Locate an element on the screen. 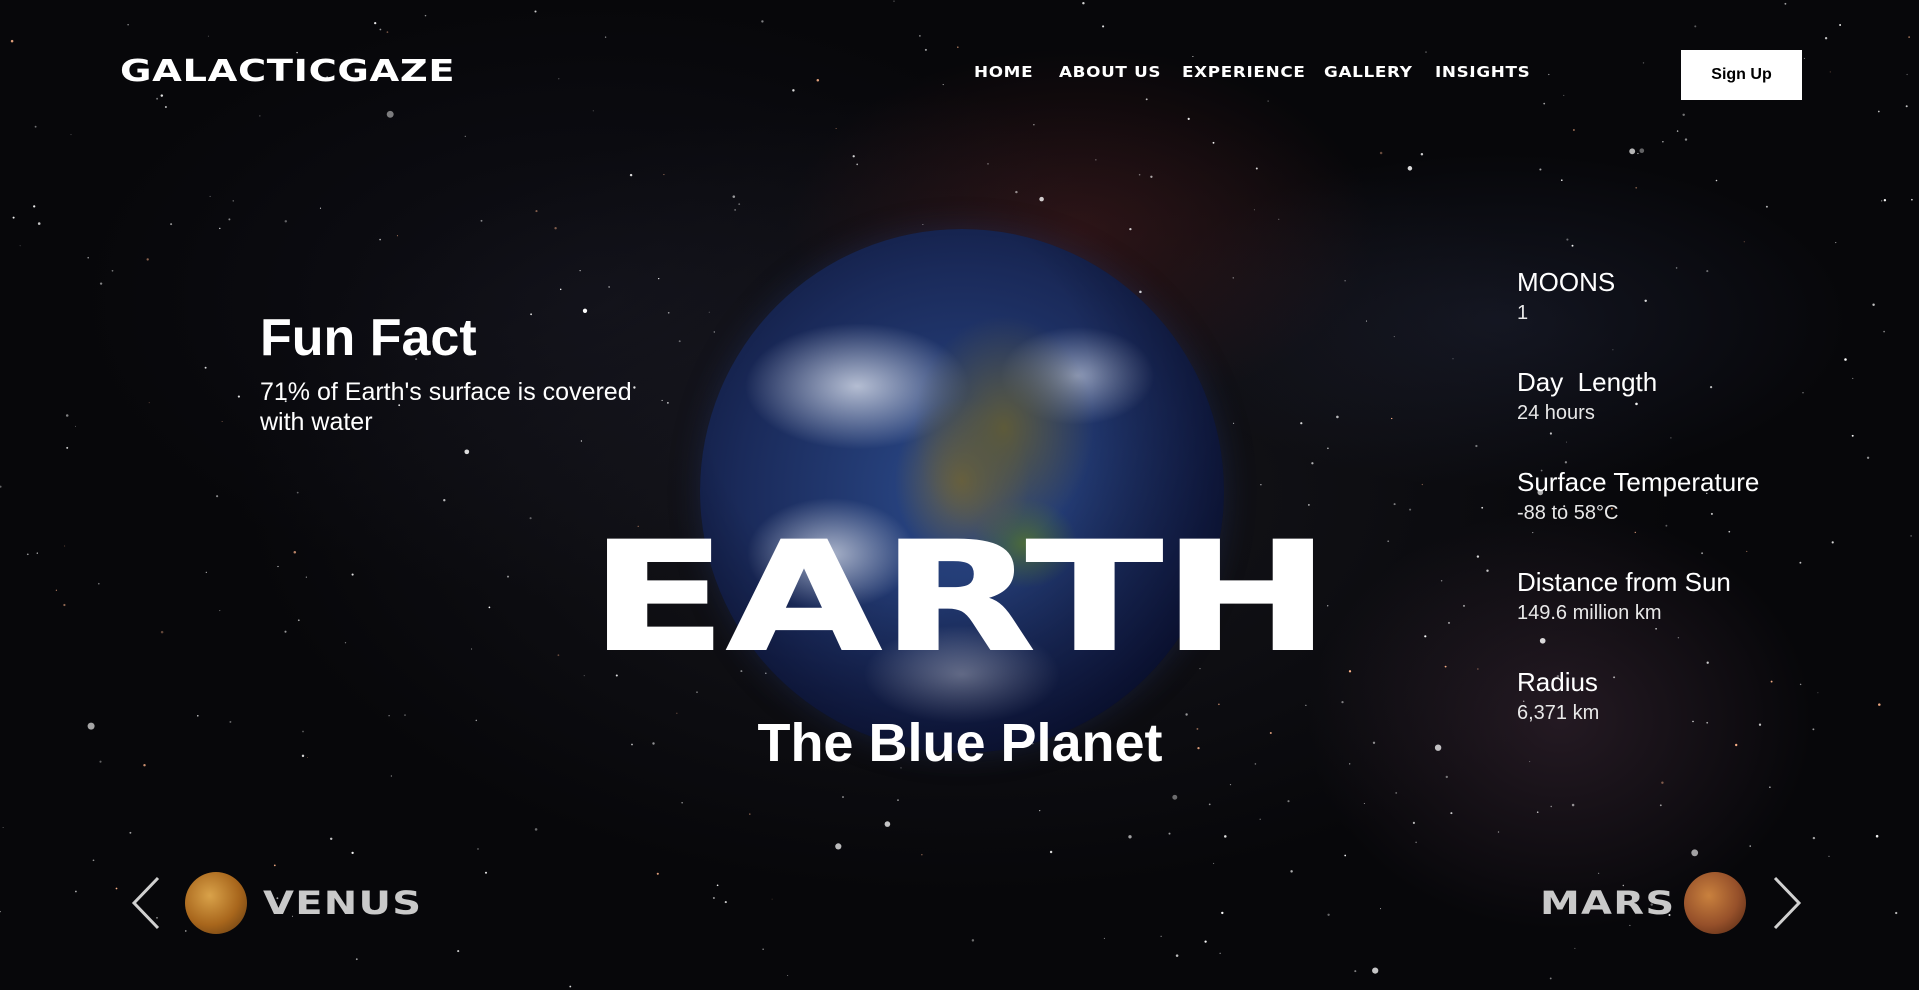  nav-home: HOME is located at coordinates (1003, 72).